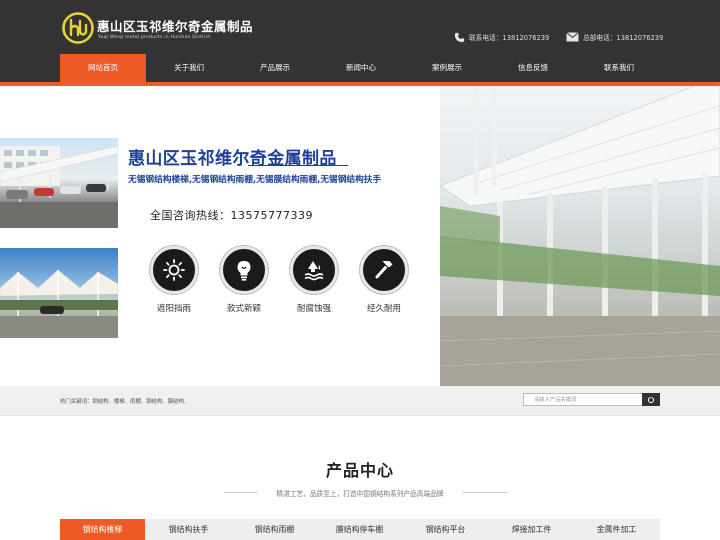 The image size is (720, 540). What do you see at coordinates (78, 28) in the screenshot?
I see `logo-icon` at bounding box center [78, 28].